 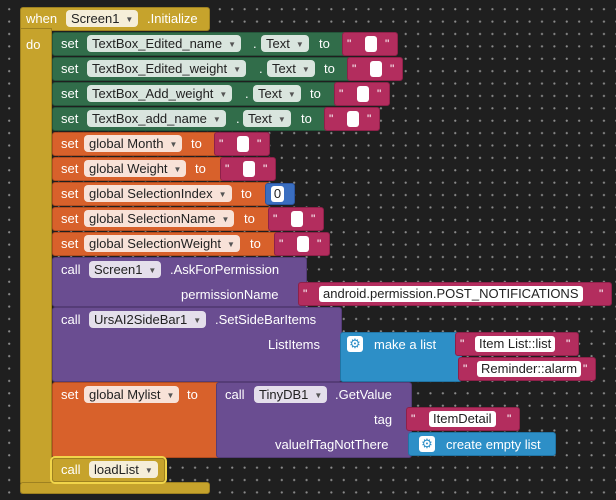 I want to click on reminder-text-value: Reminder::alarm, so click(x=529, y=369).